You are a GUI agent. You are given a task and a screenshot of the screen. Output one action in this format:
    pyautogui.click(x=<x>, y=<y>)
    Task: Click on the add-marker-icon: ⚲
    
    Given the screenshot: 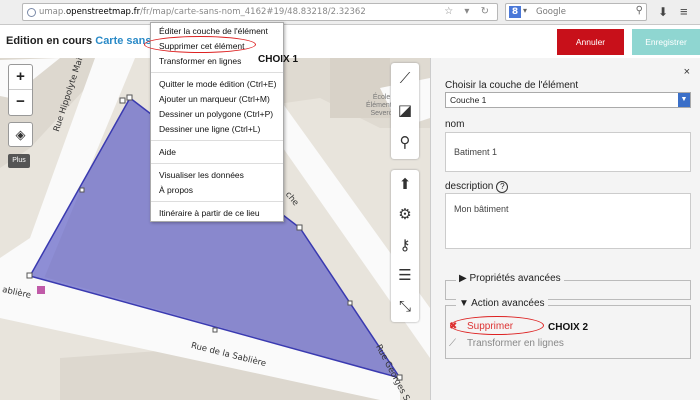 What is the action you would take?
    pyautogui.click(x=405, y=143)
    